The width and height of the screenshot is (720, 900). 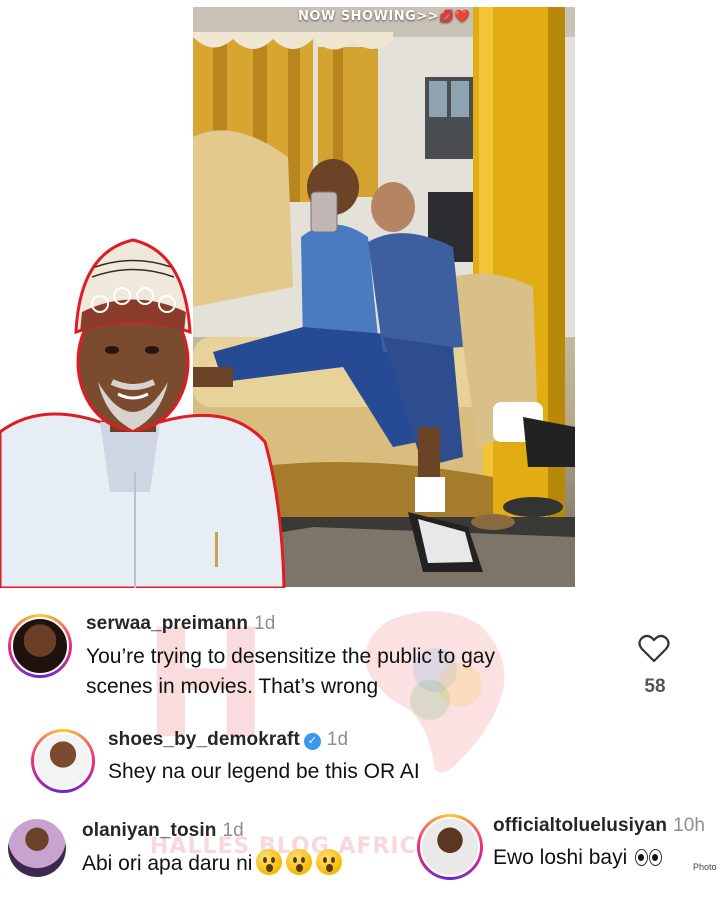 I want to click on username-officialtoluelusiyan: officialtoluelusiyan, so click(x=580, y=825).